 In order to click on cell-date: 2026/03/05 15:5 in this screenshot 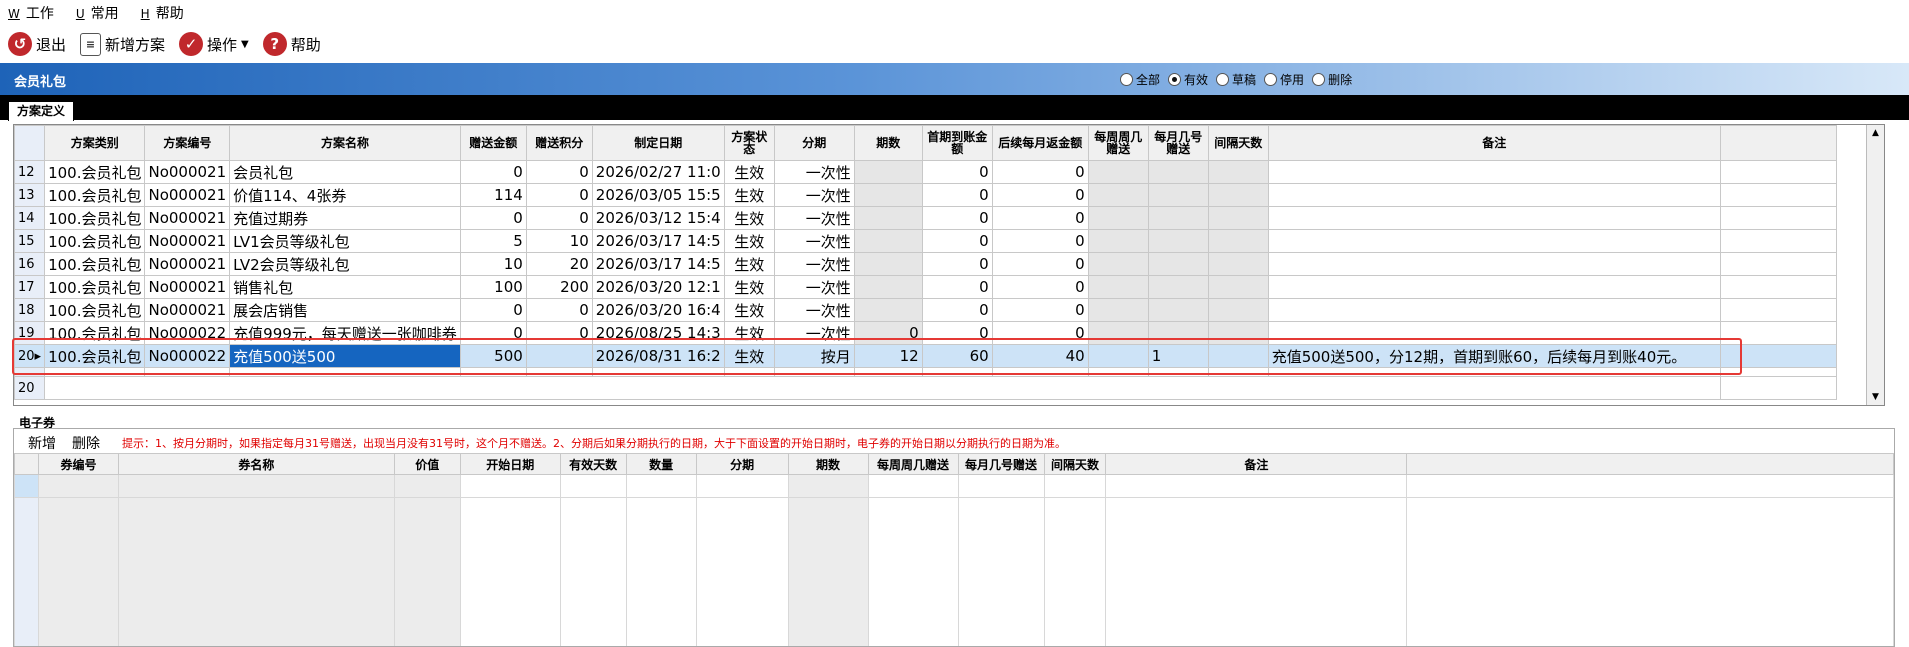, I will do `click(658, 195)`.